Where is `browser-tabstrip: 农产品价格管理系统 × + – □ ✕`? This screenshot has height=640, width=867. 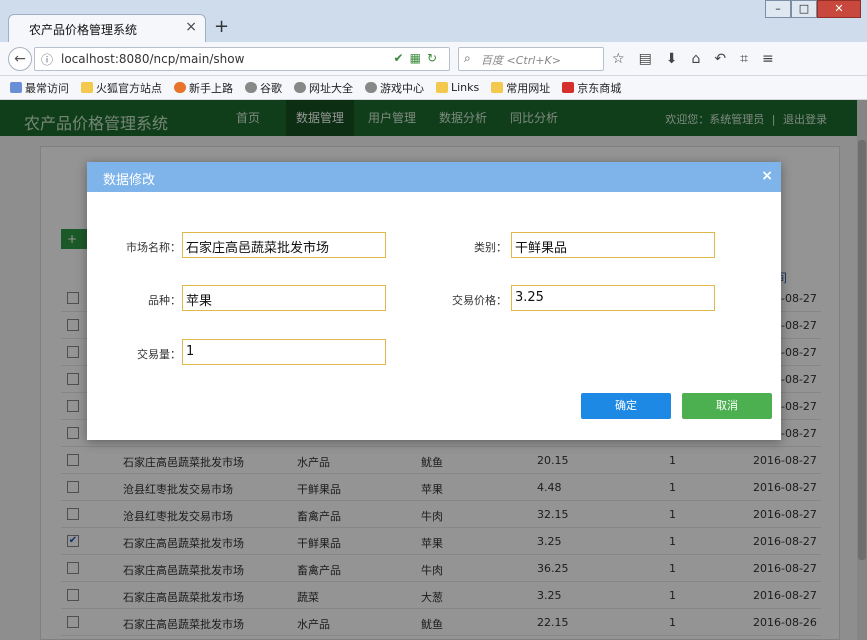 browser-tabstrip: 农产品价格管理系统 × + – □ ✕ is located at coordinates (433, 21).